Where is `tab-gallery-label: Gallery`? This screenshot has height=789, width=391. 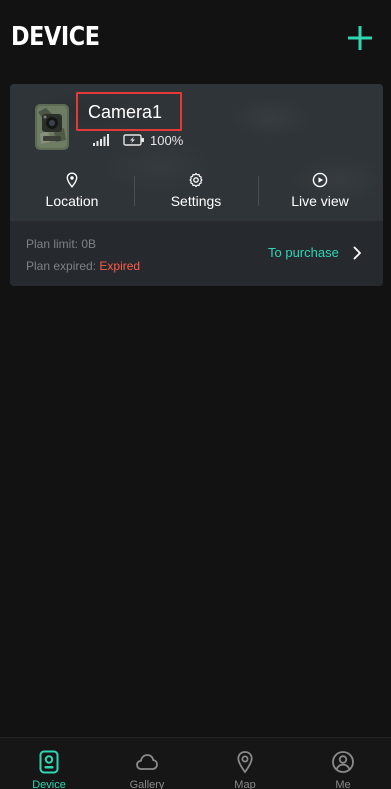 tab-gallery-label: Gallery is located at coordinates (147, 784).